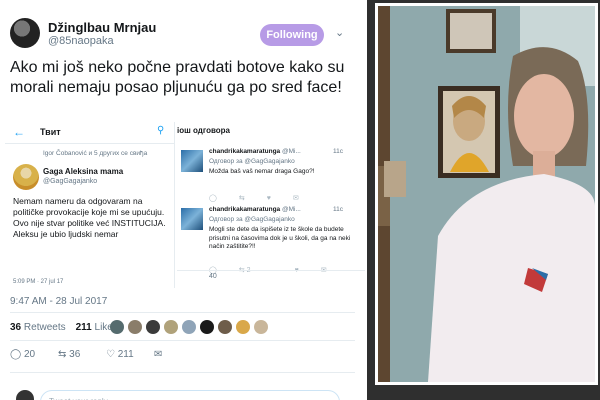 This screenshot has width=600, height=400. I want to click on back-arrow-icon: ←, so click(19, 132).